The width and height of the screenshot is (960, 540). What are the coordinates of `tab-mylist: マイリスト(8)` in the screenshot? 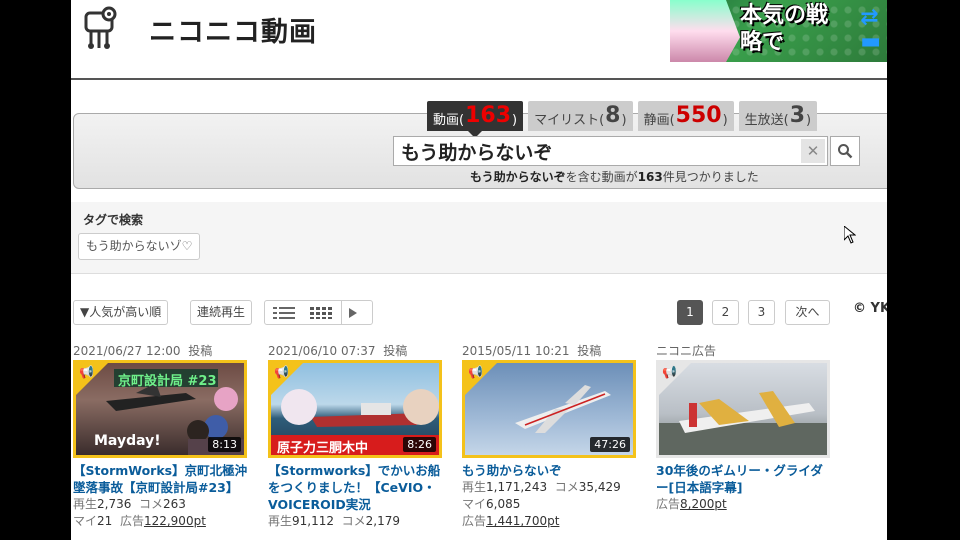 It's located at (580, 116).